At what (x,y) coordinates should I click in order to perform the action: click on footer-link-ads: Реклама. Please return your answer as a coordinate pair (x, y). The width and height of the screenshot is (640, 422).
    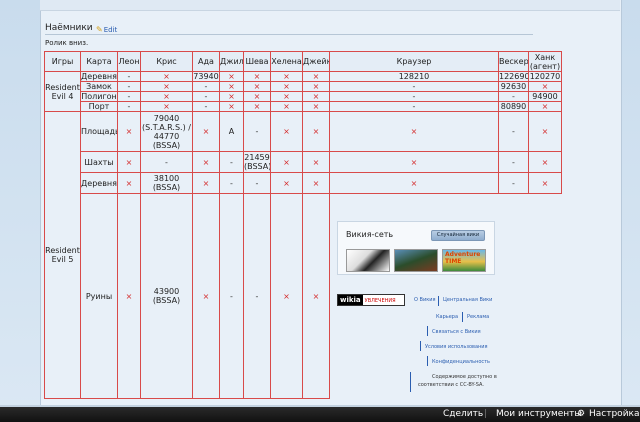
    Looking at the image, I should click on (478, 317).